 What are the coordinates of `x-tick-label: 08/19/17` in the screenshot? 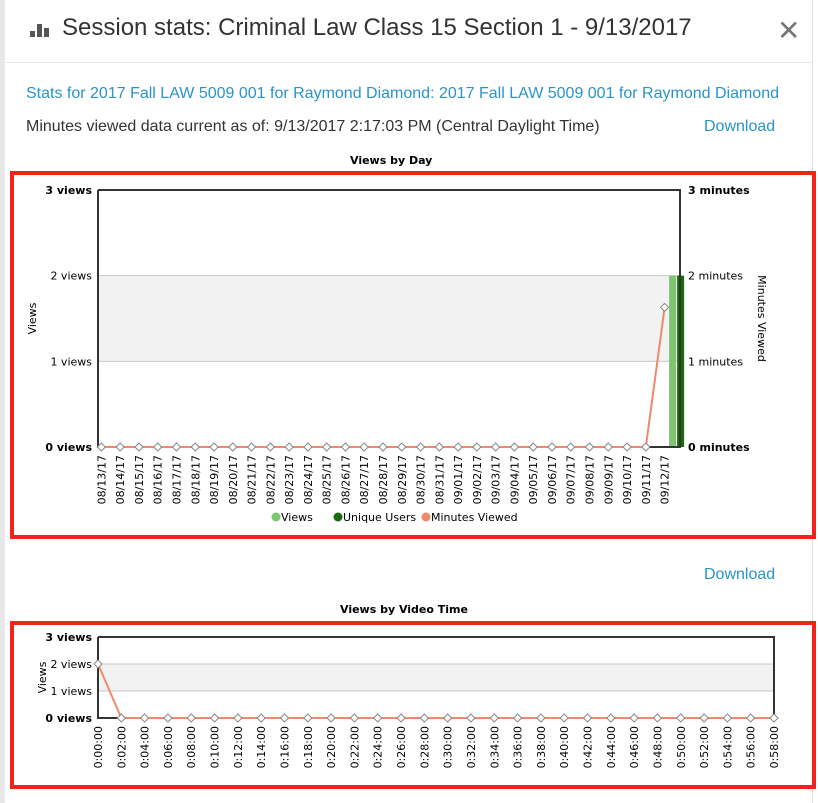 It's located at (214, 479).